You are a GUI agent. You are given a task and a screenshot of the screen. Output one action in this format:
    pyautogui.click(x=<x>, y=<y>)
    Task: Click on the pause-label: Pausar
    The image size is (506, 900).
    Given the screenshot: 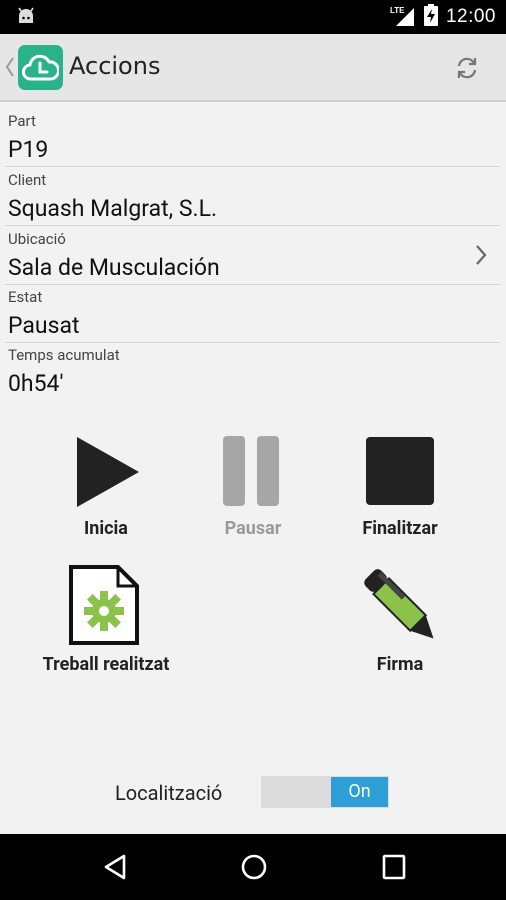 What is the action you would take?
    pyautogui.click(x=253, y=528)
    